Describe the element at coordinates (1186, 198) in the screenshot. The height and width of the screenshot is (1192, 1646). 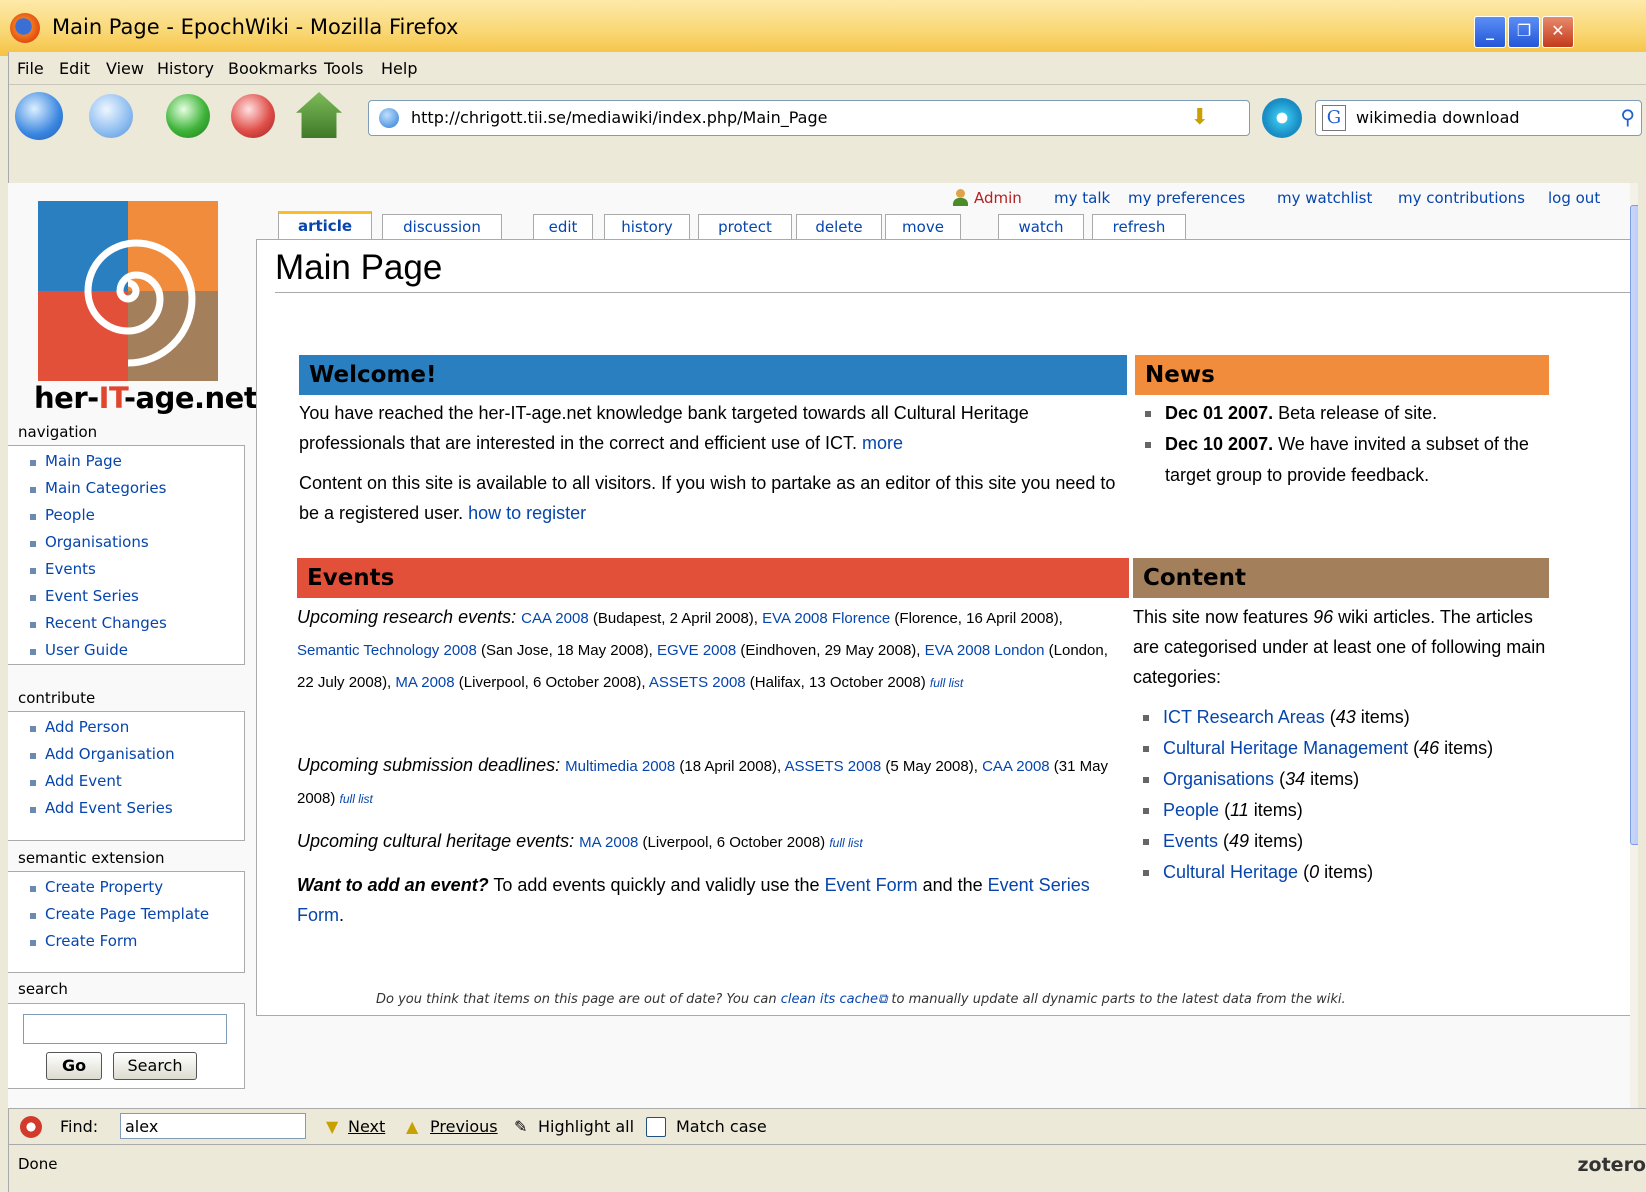
I see `personal-my-preferences: my preferences` at that location.